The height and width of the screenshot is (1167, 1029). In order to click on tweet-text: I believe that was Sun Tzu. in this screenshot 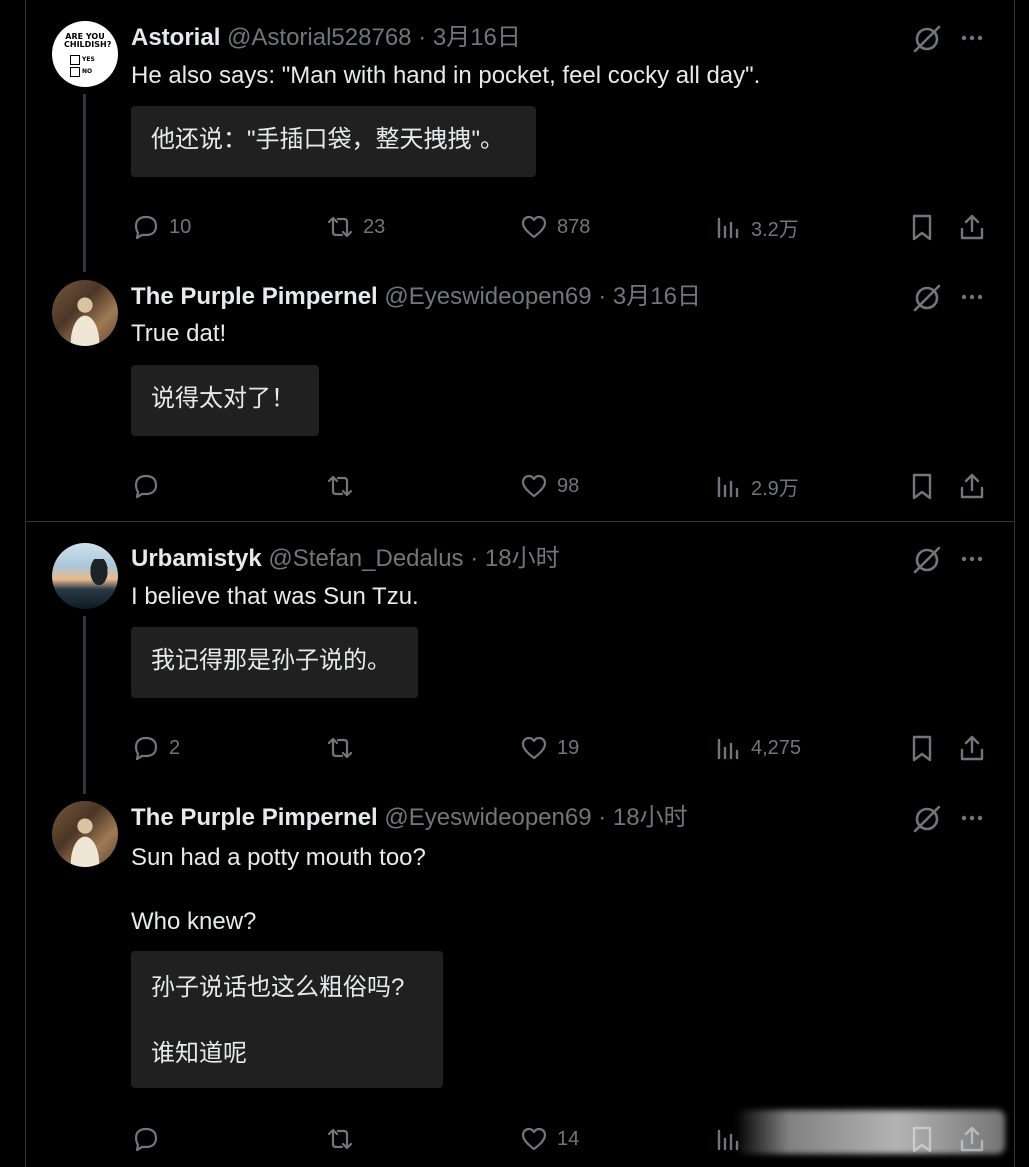, I will do `click(275, 596)`.